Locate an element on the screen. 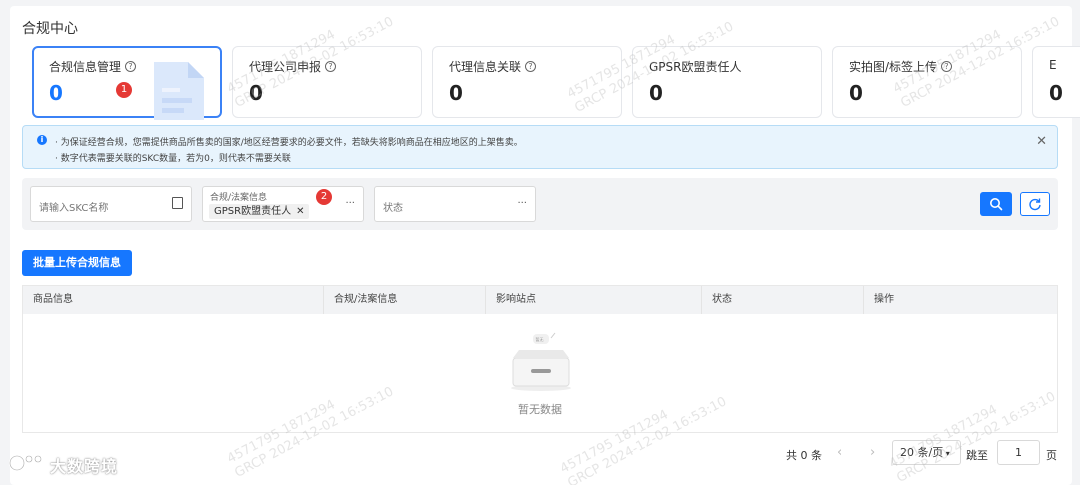  compliance-select-label: 合规/法案信息 is located at coordinates (239, 198).